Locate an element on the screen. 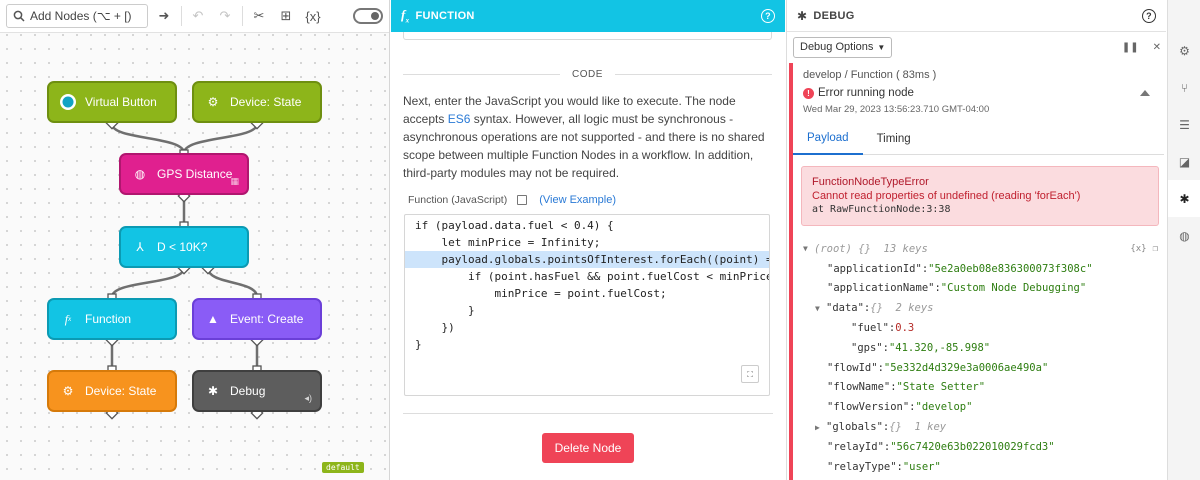 This screenshot has width=1200, height=480. json-row: ▶ "globals": {} 1 key is located at coordinates (980, 427).